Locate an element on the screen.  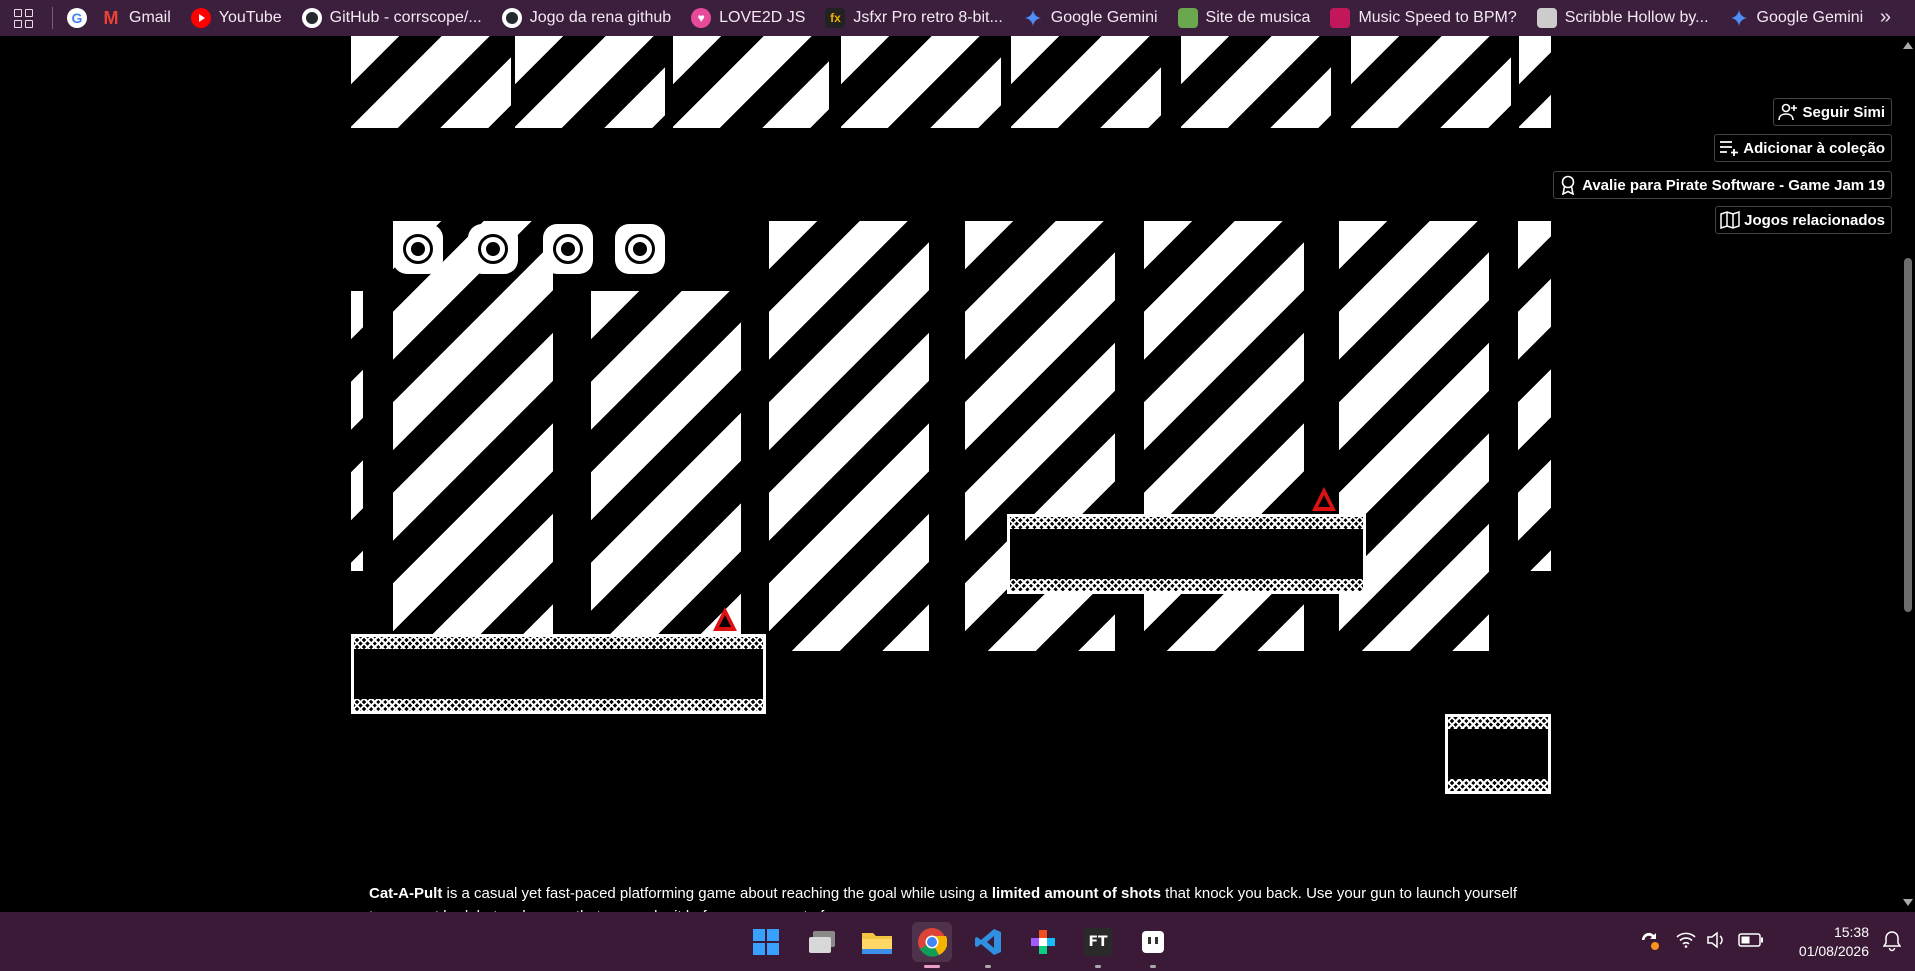
volume-icon is located at coordinates (1716, 941).